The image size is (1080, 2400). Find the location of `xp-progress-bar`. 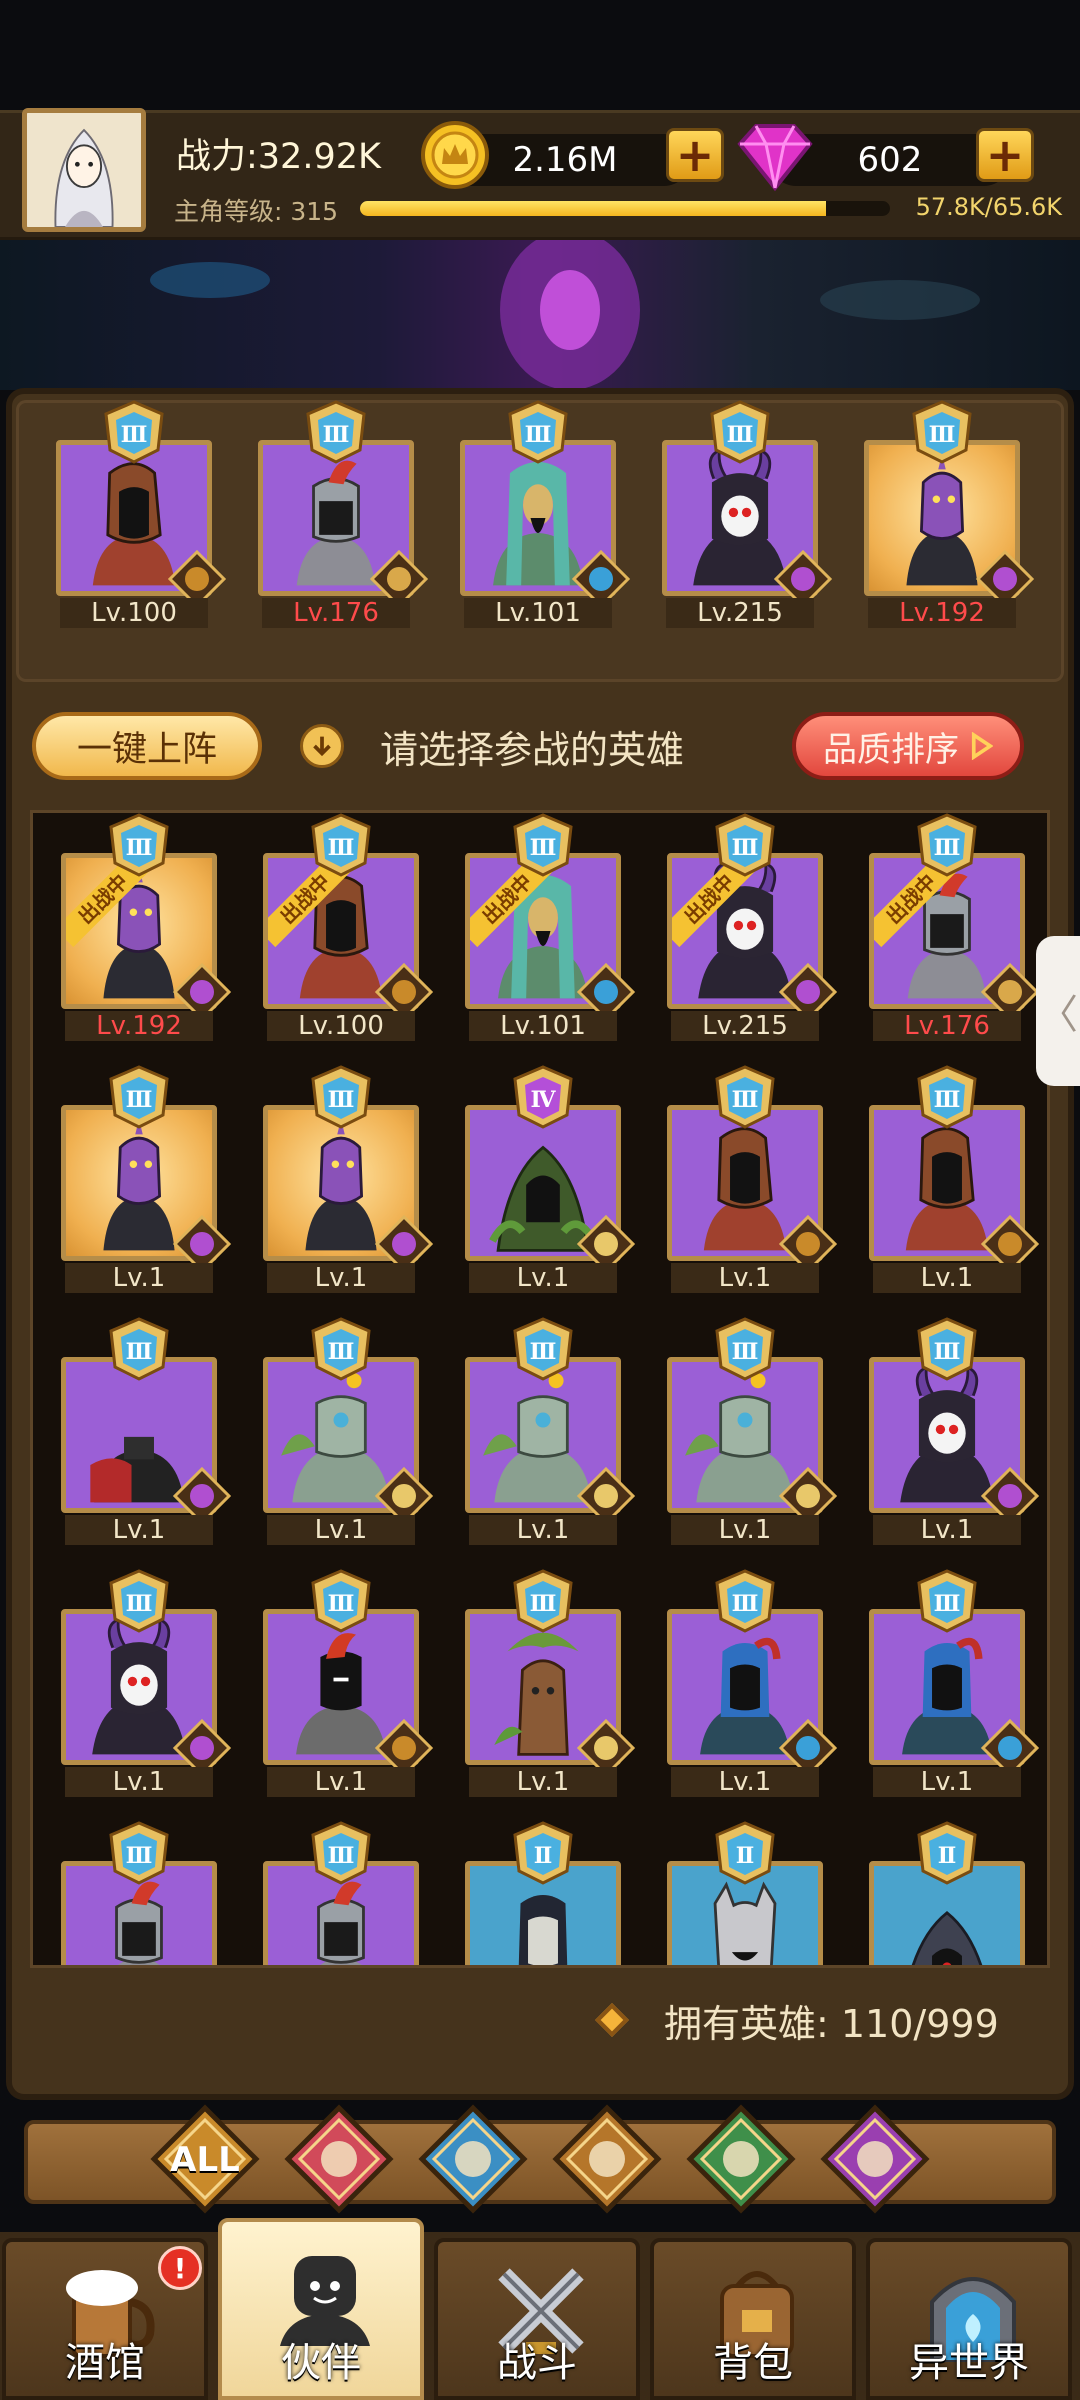

xp-progress-bar is located at coordinates (625, 208).